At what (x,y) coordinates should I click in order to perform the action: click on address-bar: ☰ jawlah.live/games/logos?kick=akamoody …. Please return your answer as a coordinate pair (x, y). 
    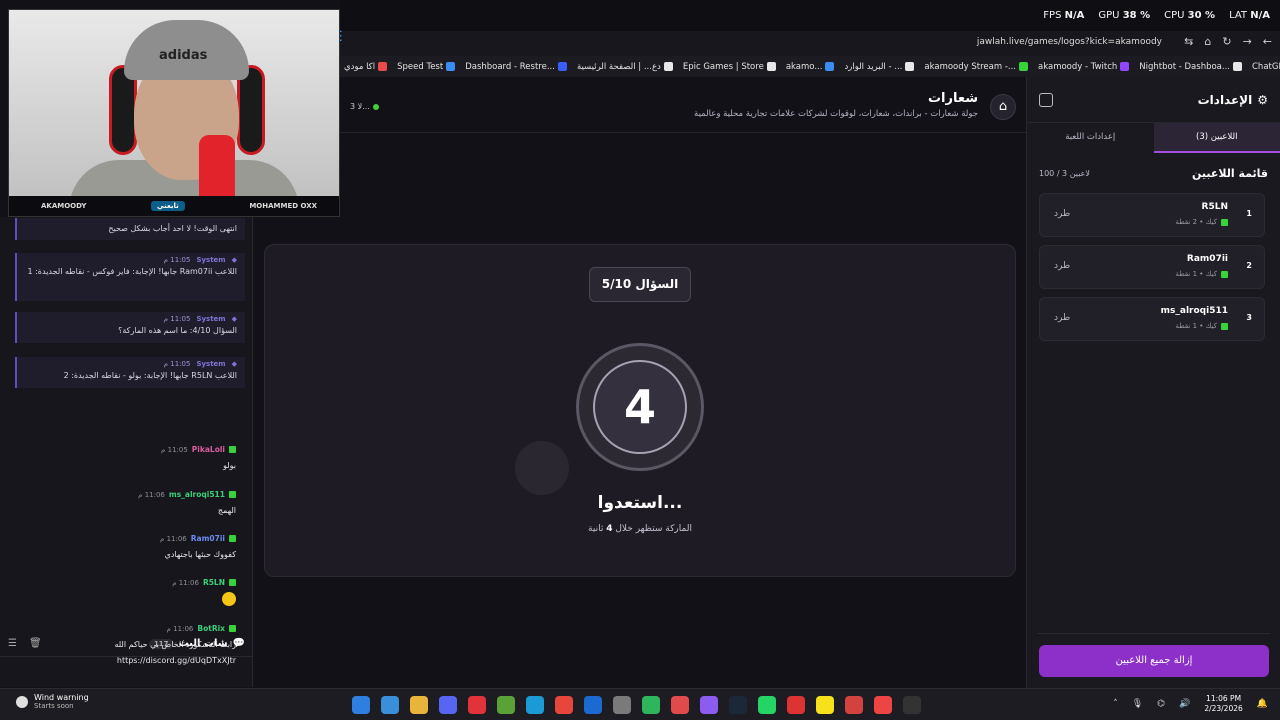
    Looking at the image, I should click on (805, 42).